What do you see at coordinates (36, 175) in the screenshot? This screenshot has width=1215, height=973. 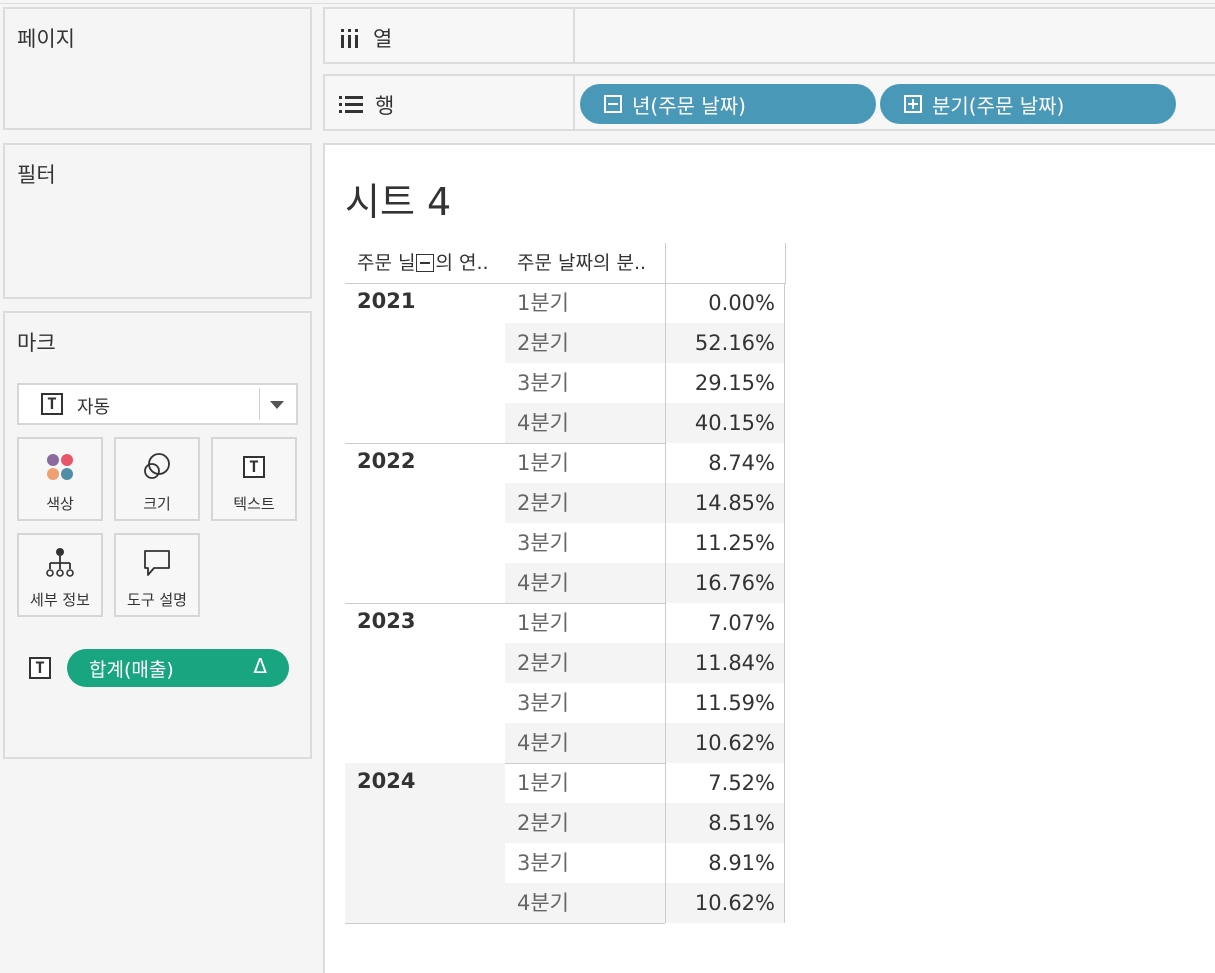 I see `filters-title: 필터` at bounding box center [36, 175].